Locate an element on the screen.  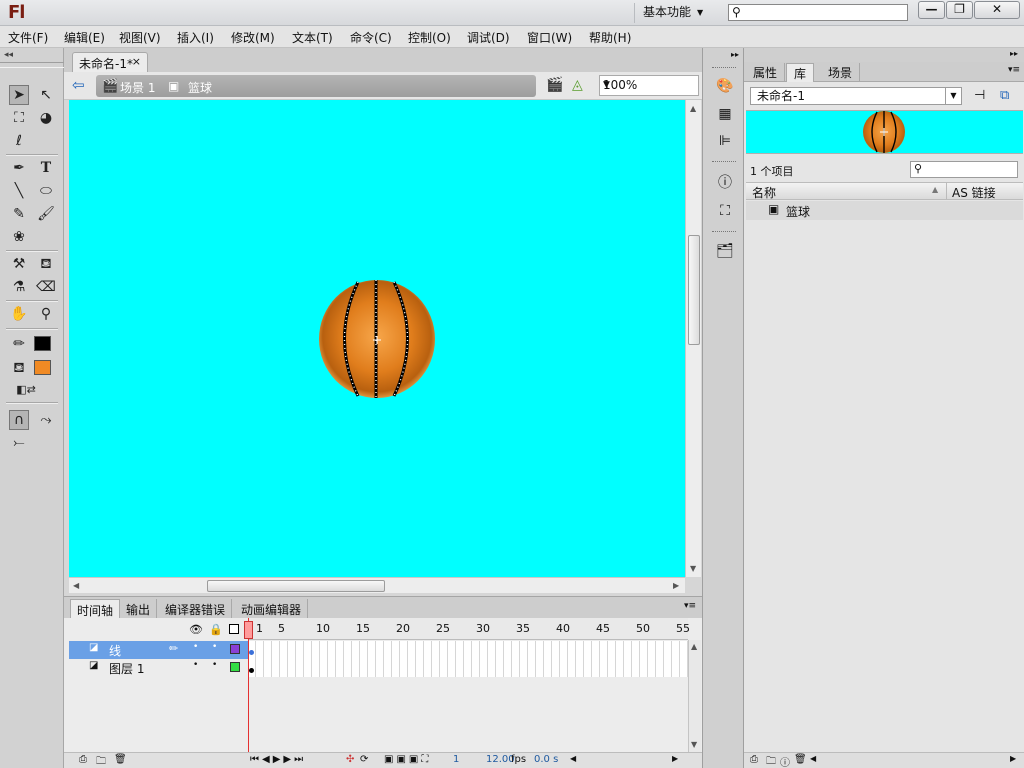
timeline-vertical-scrollbar: ▲ ▼ is located at coordinates (694, 696).